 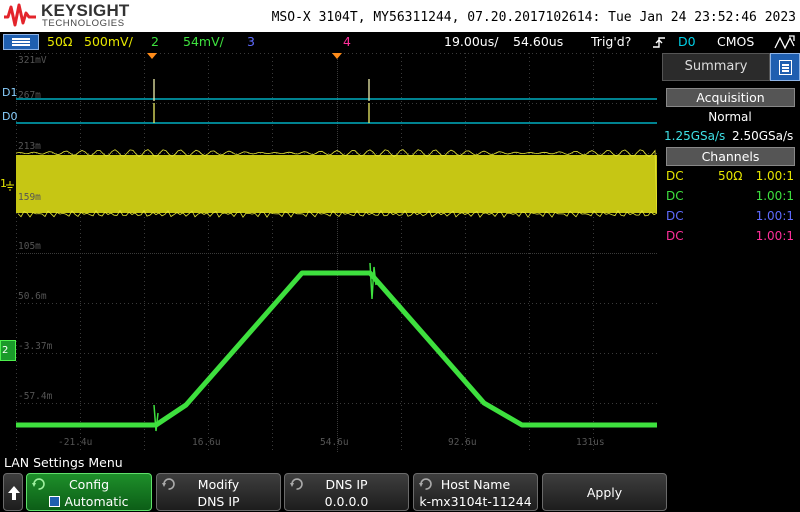 What do you see at coordinates (152, 56) in the screenshot?
I see `trigger-position-marker` at bounding box center [152, 56].